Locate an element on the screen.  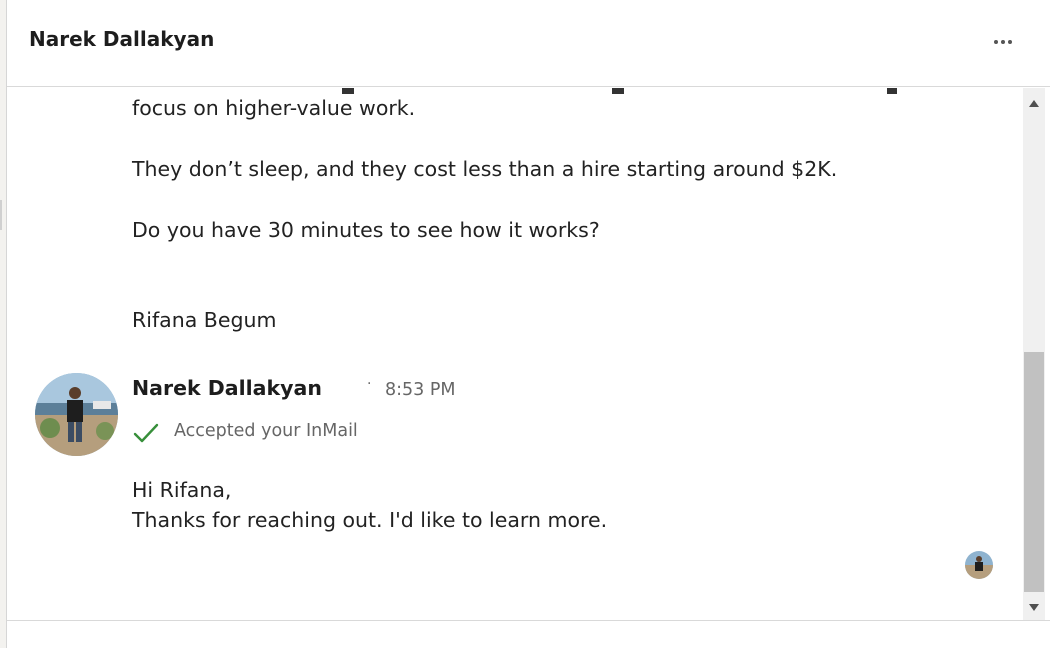
scroll-down-button is located at coordinates (1034, 605).